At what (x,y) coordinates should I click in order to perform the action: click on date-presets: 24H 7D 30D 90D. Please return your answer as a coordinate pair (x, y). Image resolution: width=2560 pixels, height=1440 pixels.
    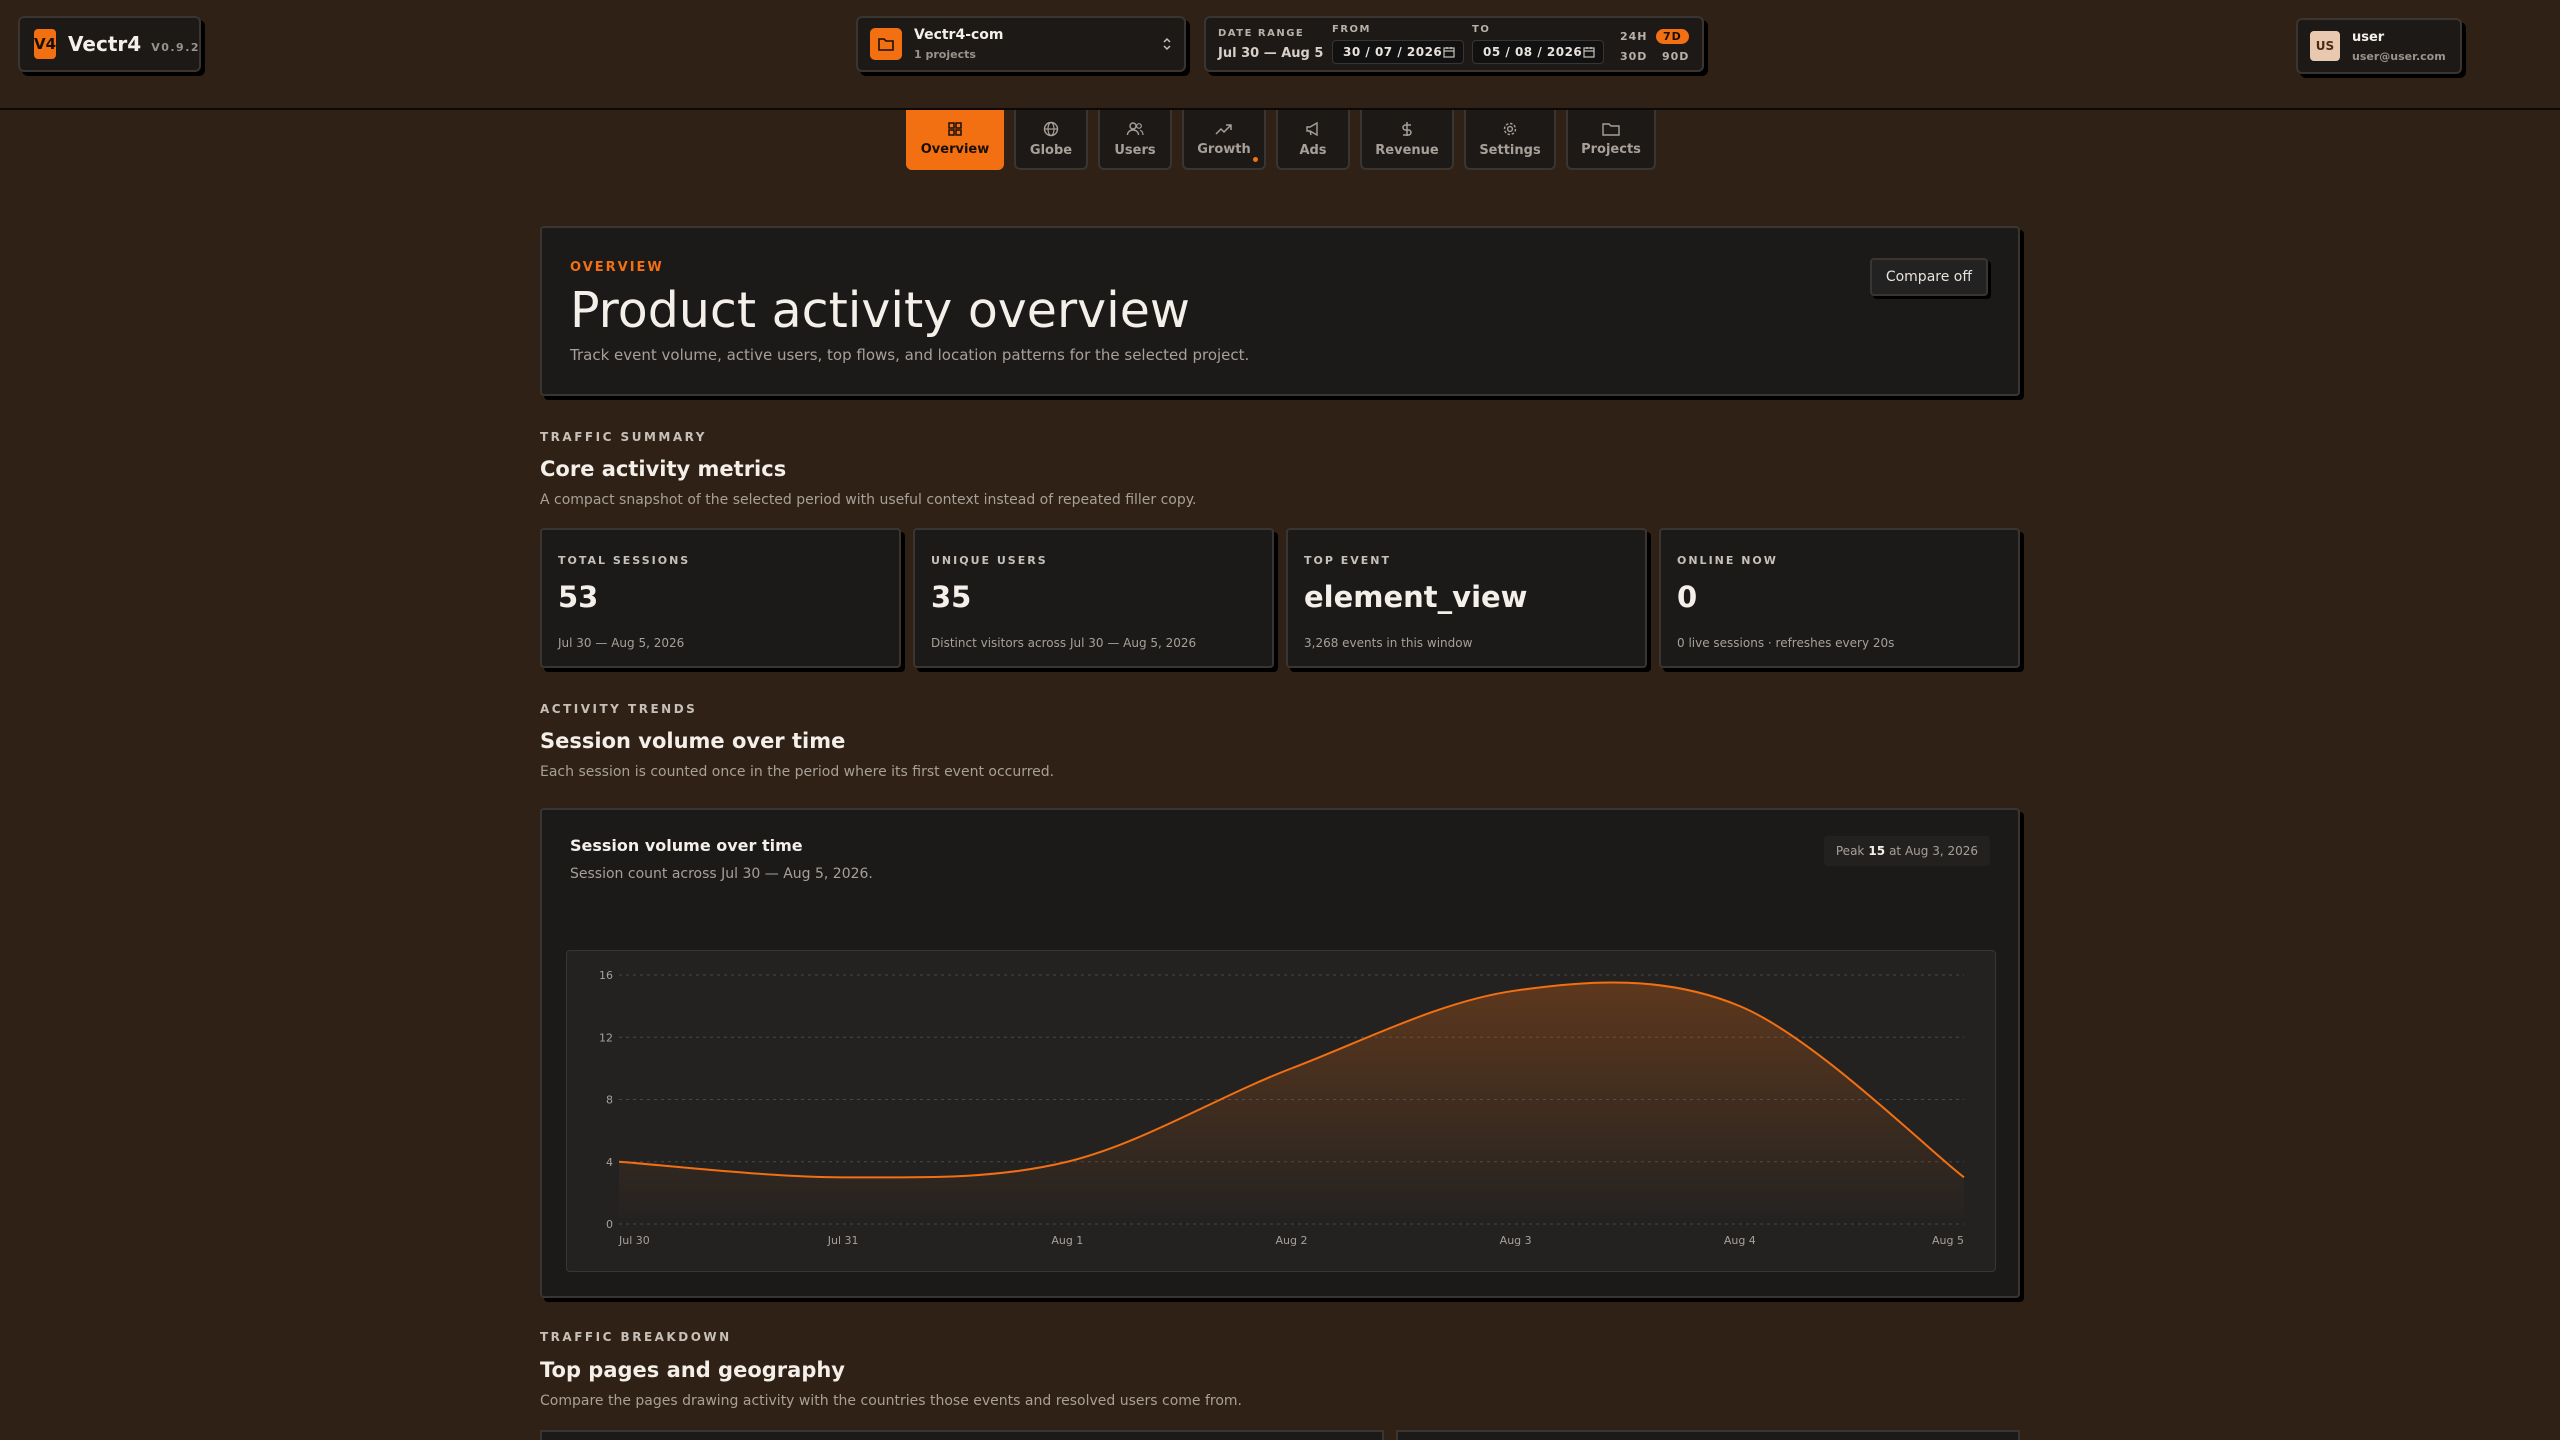
    Looking at the image, I should click on (1656, 46).